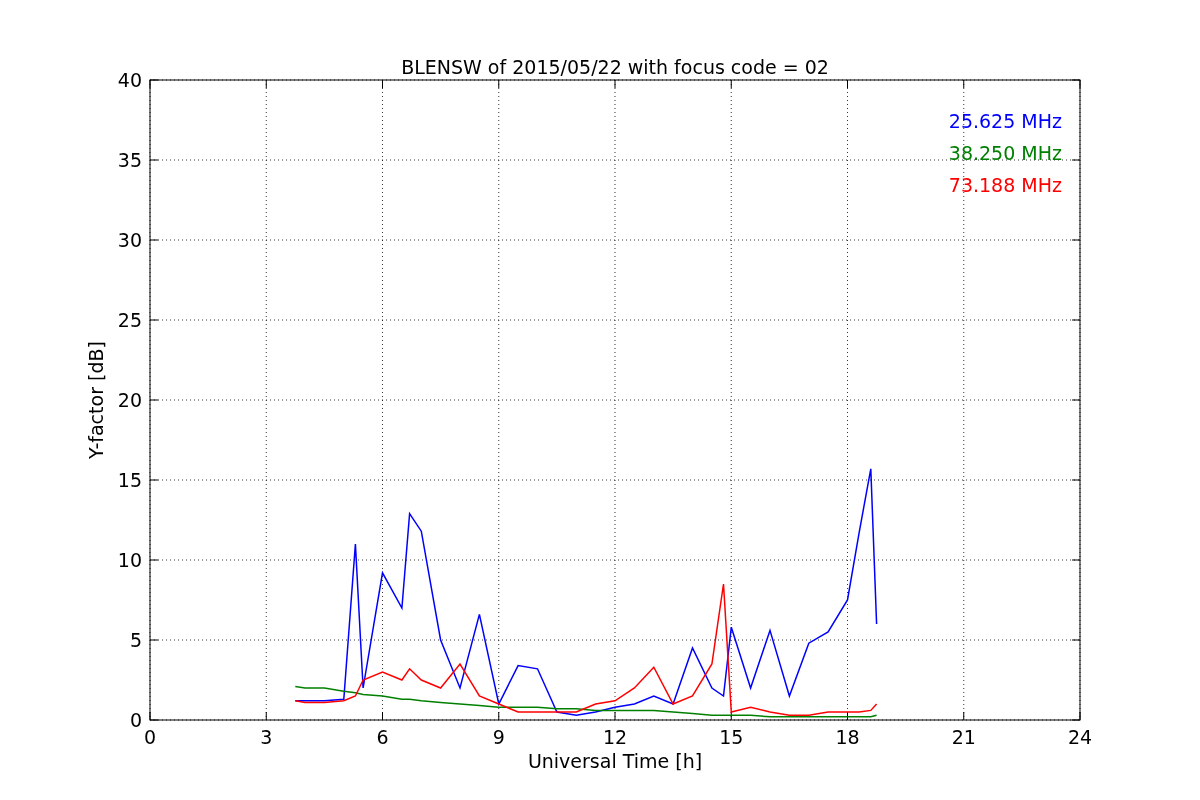 This screenshot has width=1200, height=800. I want to click on y-tick-label: 30, so click(129, 240).